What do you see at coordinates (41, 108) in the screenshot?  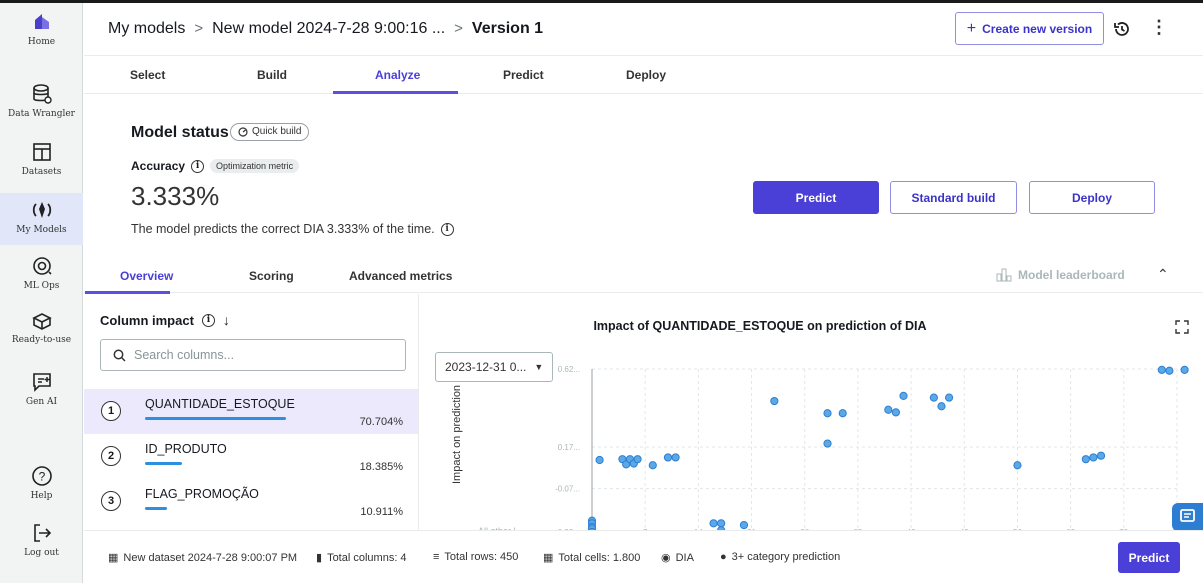 I see `nav-data-wrangler: Data Wrangler` at bounding box center [41, 108].